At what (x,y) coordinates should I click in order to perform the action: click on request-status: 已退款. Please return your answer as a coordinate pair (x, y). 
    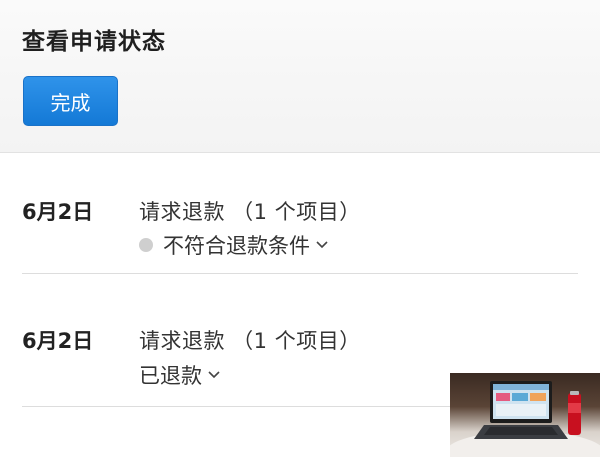
    Looking at the image, I should click on (170, 376).